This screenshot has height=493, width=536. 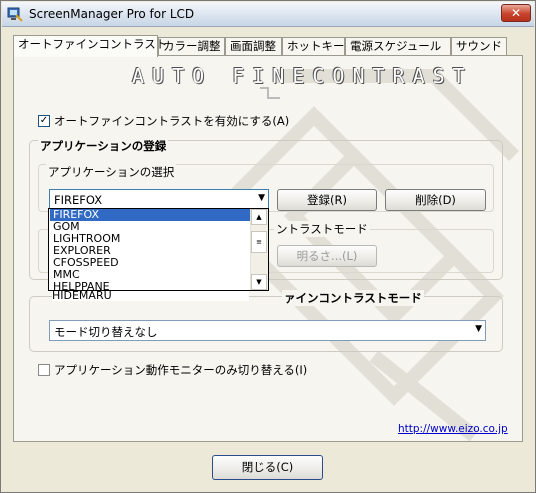 I want to click on tab-auto-finecontrast: オートファインコントラスト, so click(x=90, y=46).